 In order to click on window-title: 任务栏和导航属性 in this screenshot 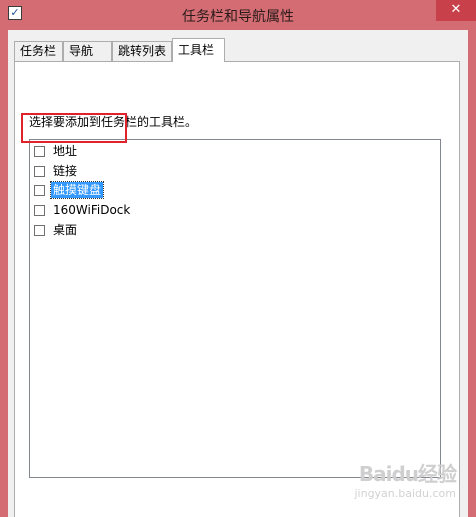, I will do `click(238, 17)`.